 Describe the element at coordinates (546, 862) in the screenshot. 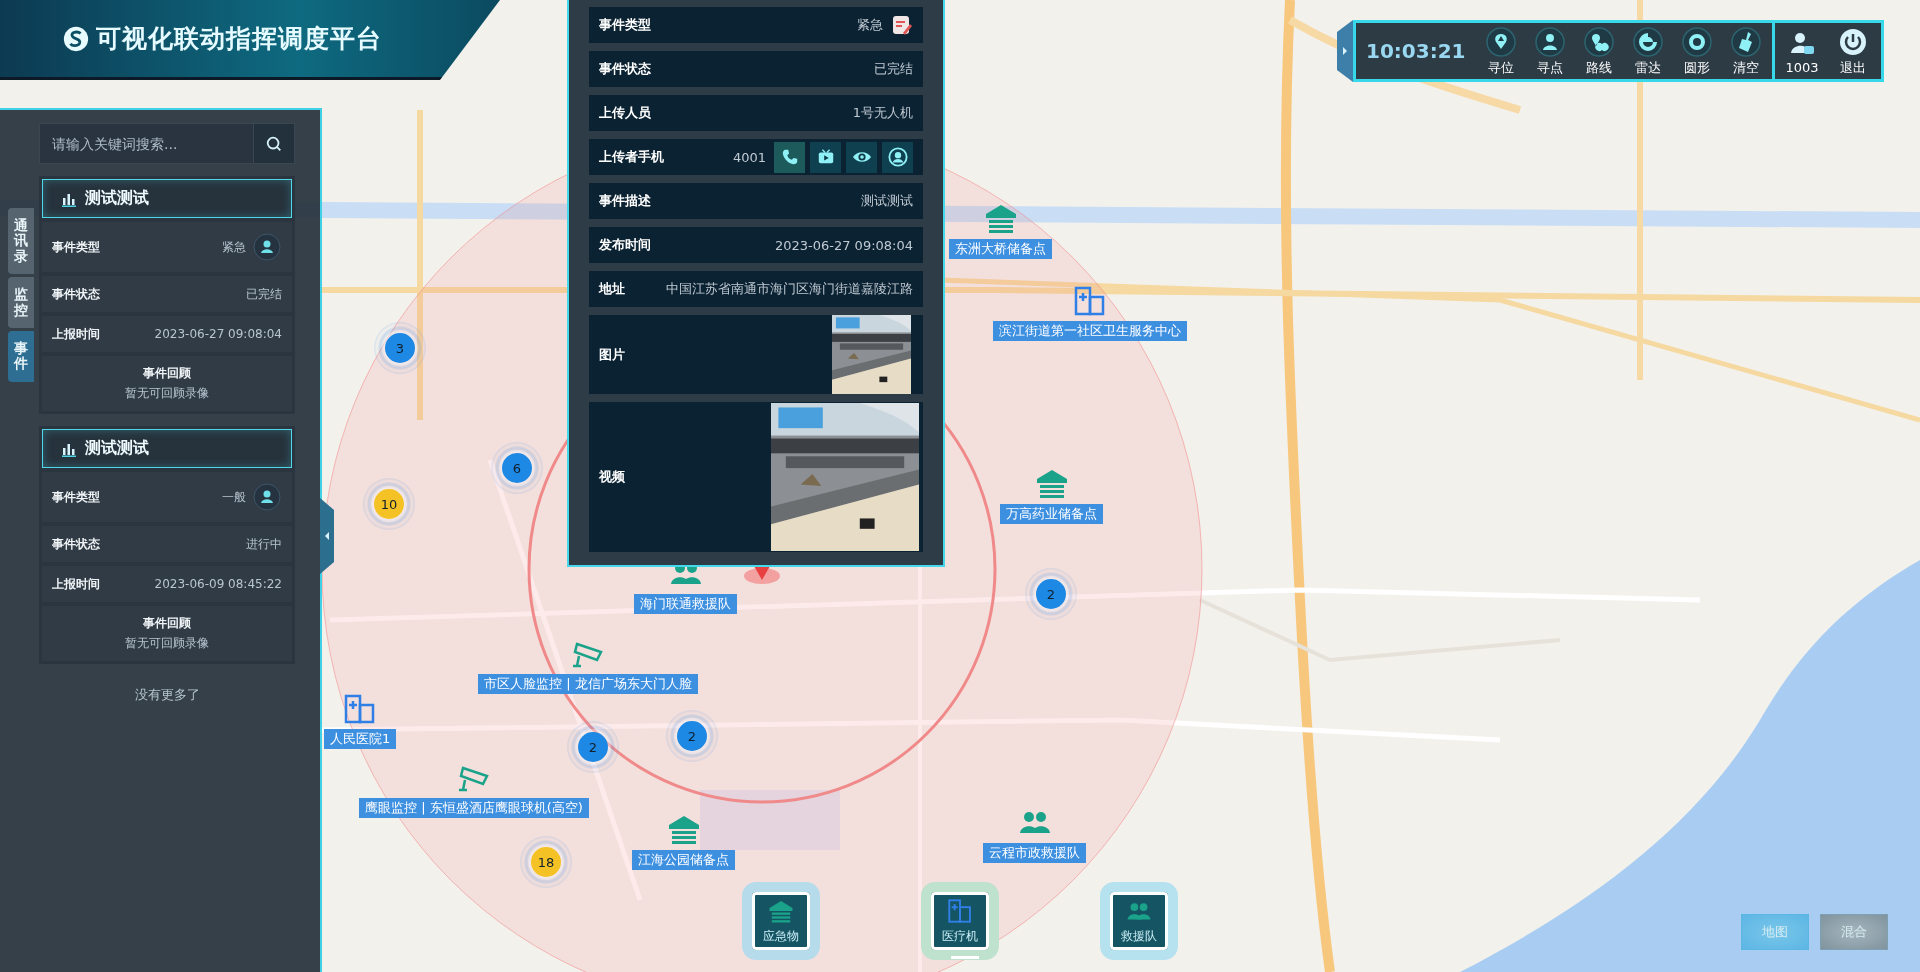

I see `cluster-marker: 18` at that location.